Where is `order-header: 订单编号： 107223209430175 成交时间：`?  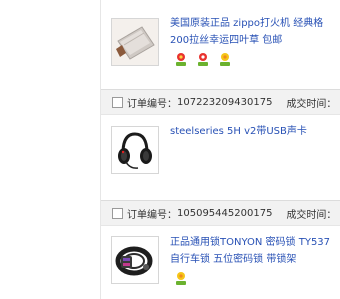
order-header: 订单编号： 107223209430175 成交时间： is located at coordinates (220, 102).